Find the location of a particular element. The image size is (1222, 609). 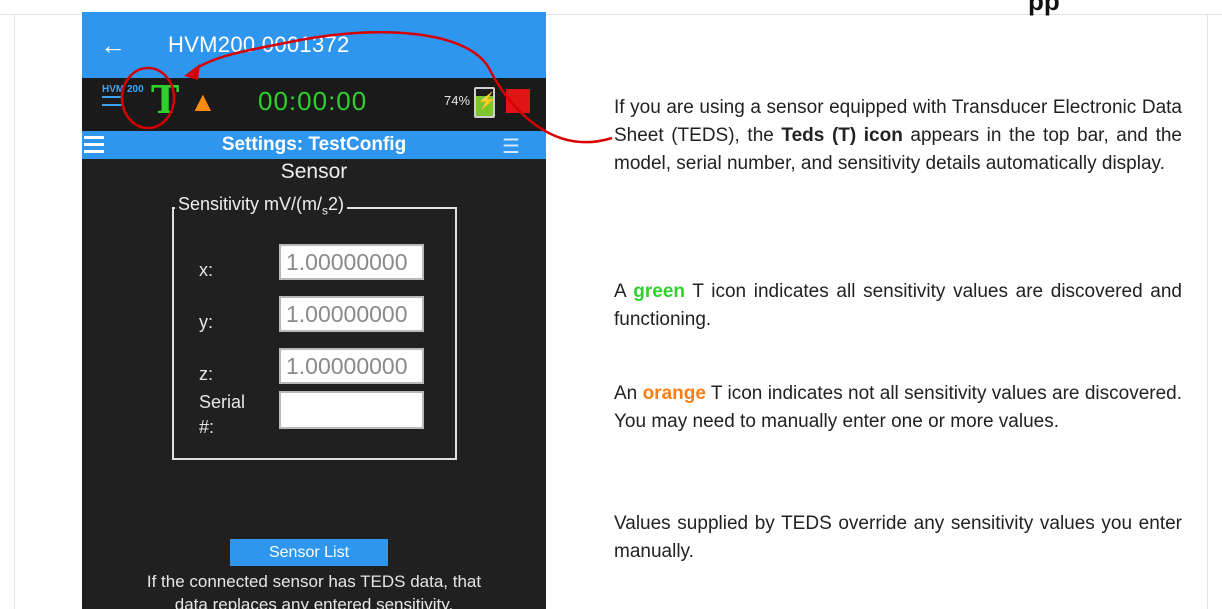

cropped-heading-fragment: pp is located at coordinates (1044, 8).